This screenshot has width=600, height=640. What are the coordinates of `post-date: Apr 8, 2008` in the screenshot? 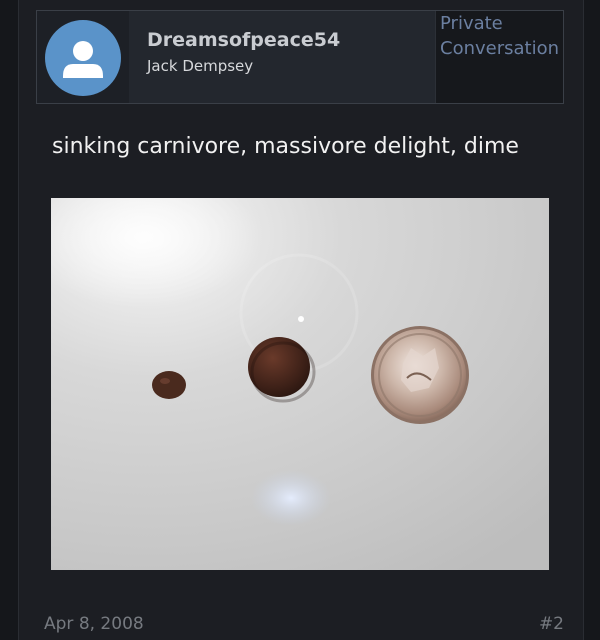 It's located at (94, 624).